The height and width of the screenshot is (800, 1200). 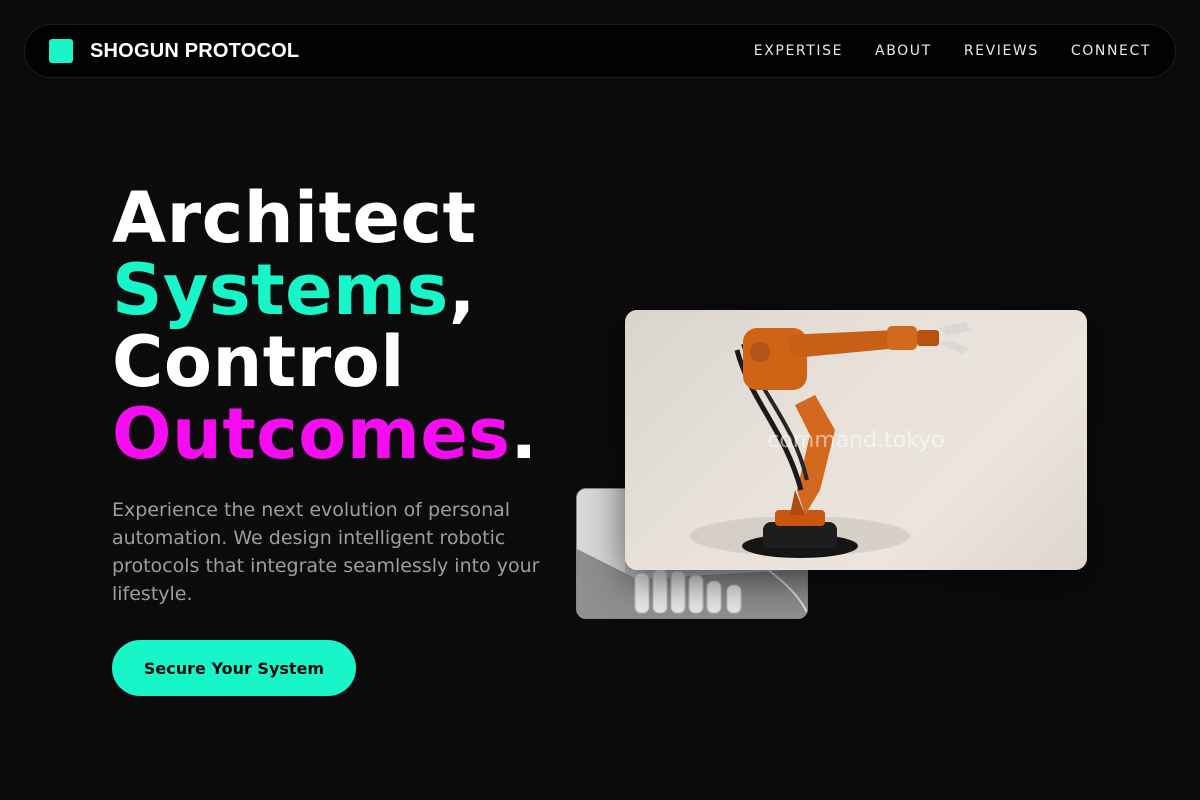 I want to click on image-watermark: command.tokyo, so click(x=856, y=440).